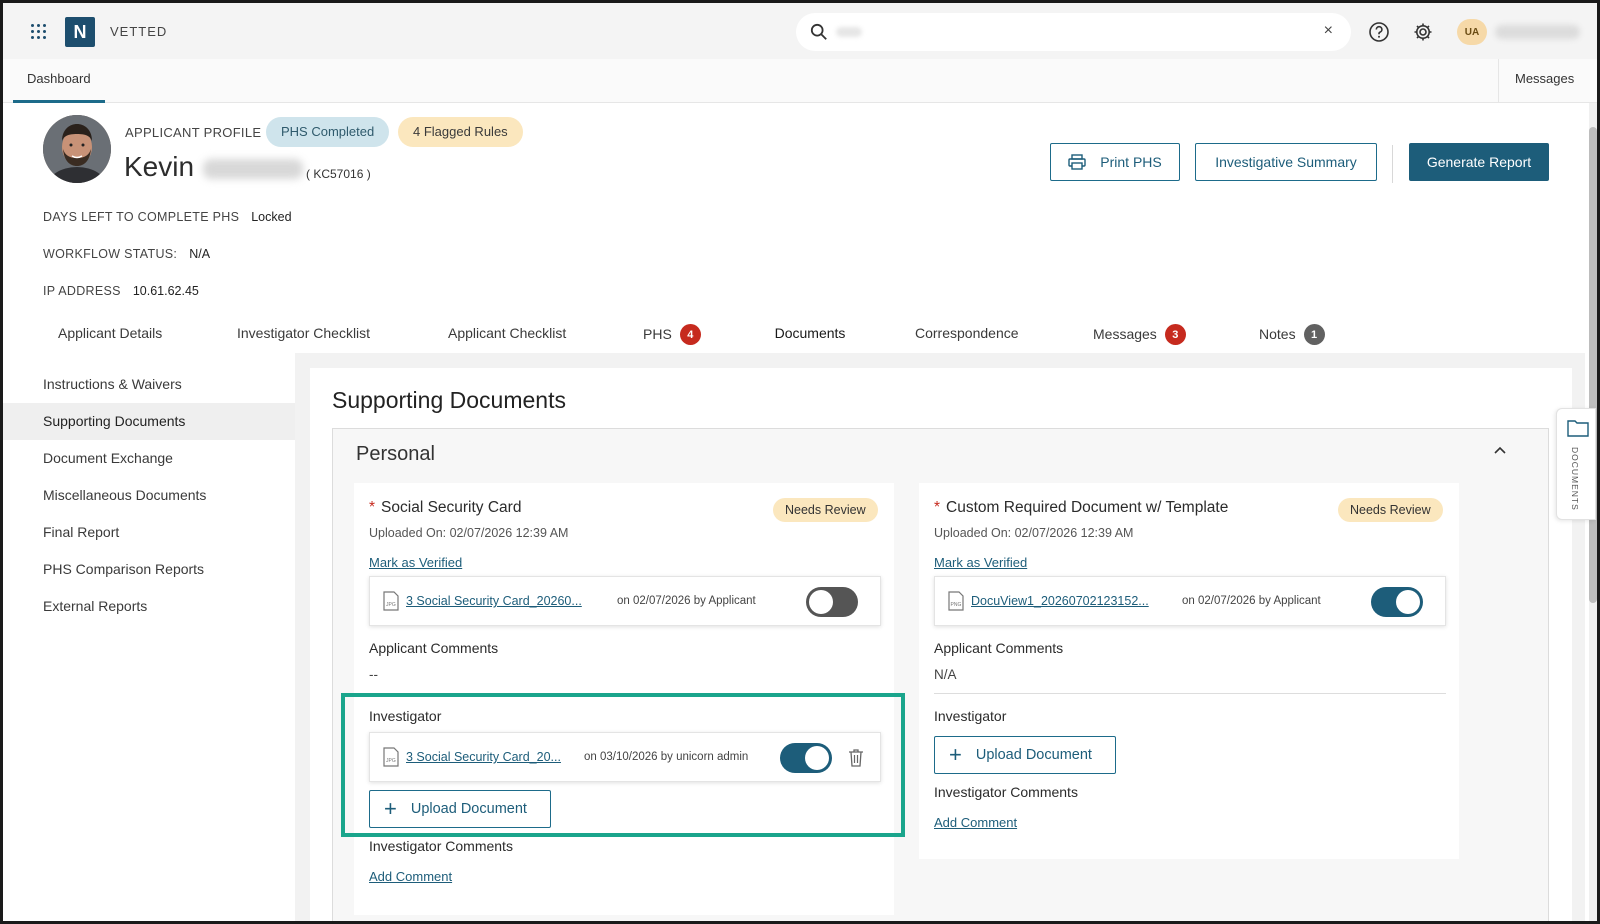 The image size is (1600, 924). Describe the element at coordinates (1286, 162) in the screenshot. I see `investigative-summary-button: Investigative Summary` at that location.